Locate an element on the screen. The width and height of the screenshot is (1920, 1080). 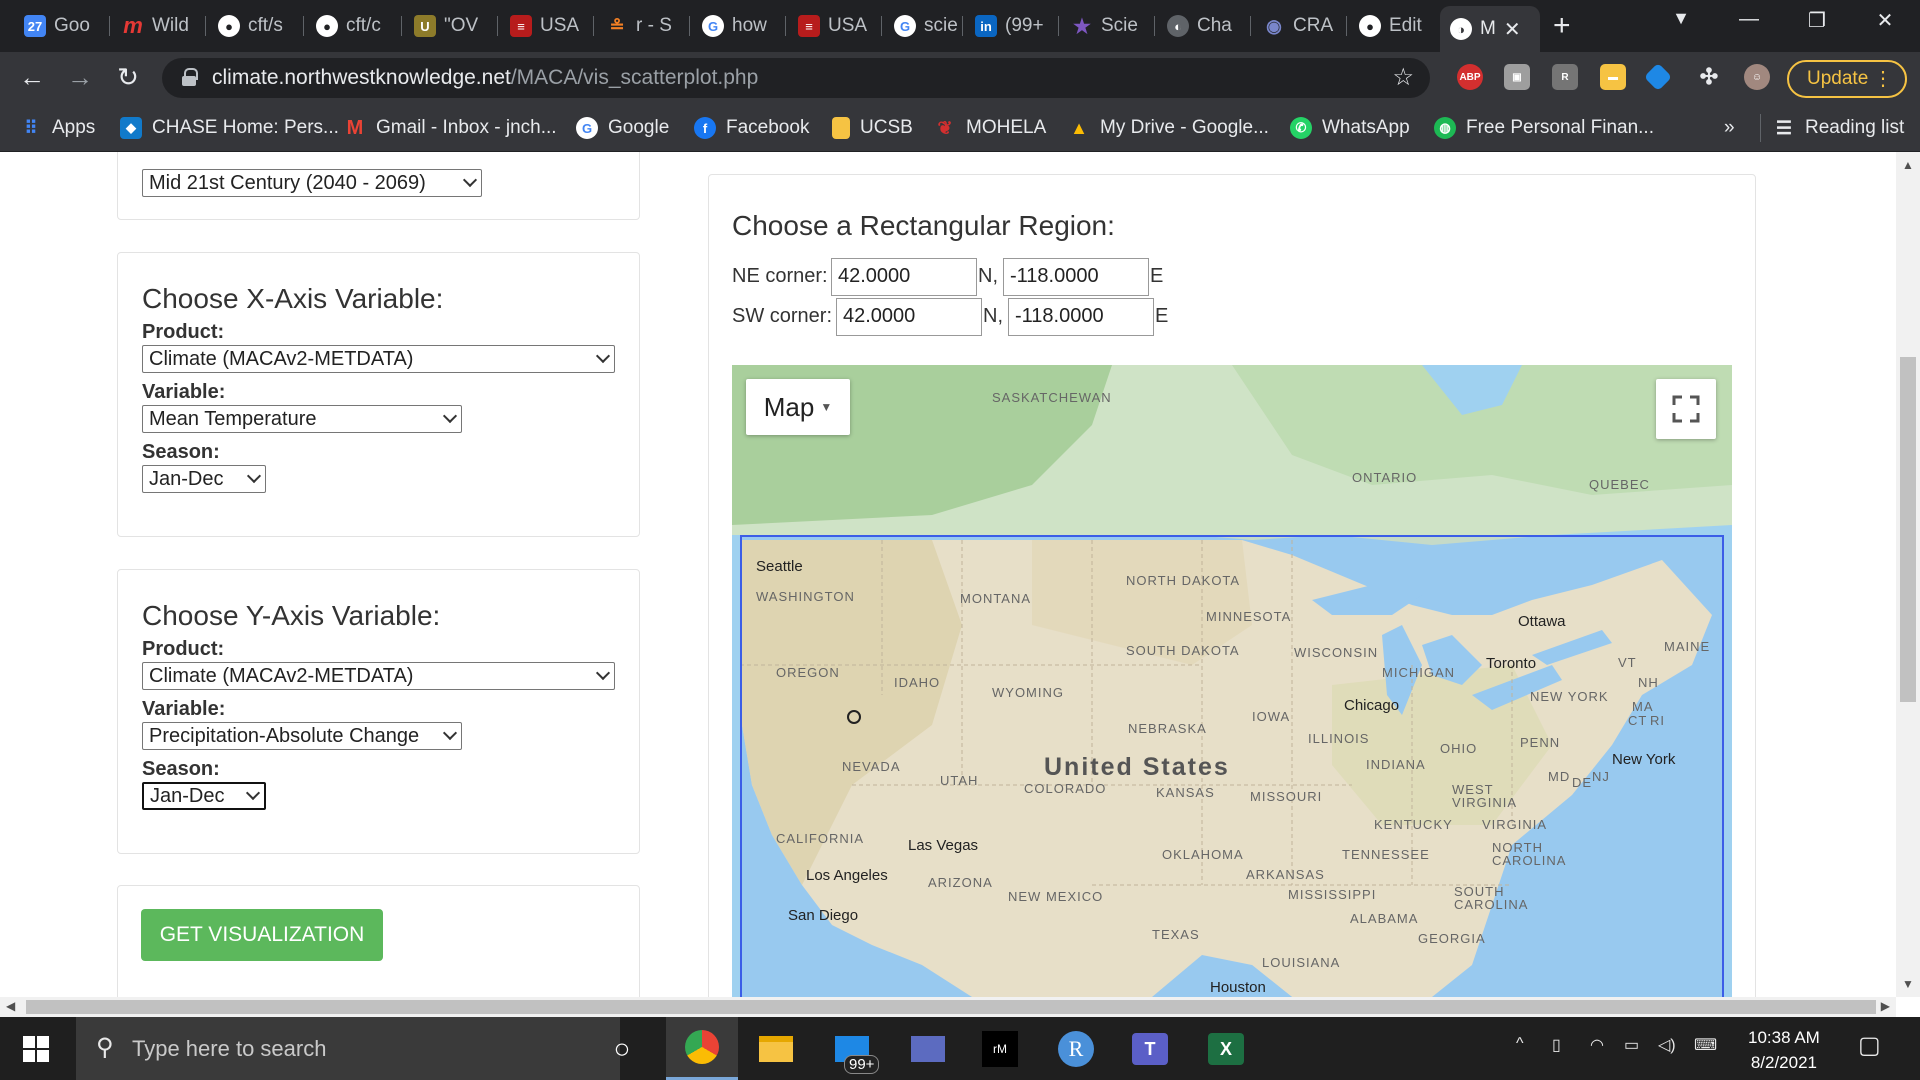
notification-icon: ▢ is located at coordinates (1869, 1045).